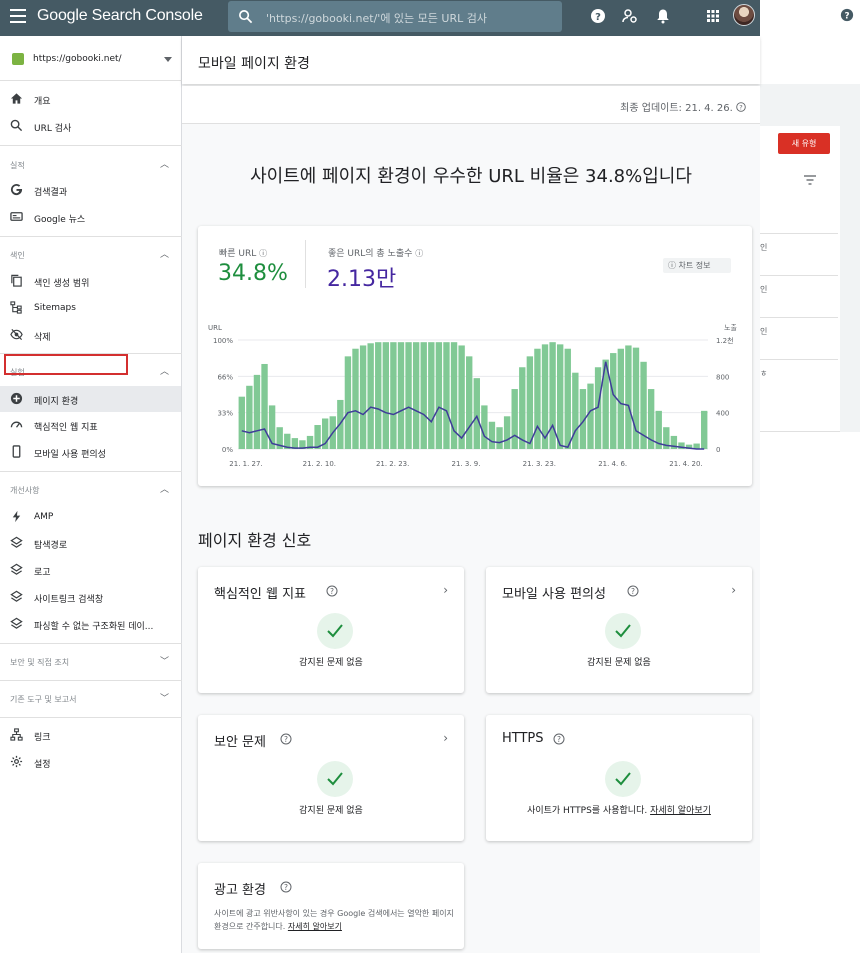 This screenshot has width=860, height=953. Describe the element at coordinates (90, 308) in the screenshot. I see `sidebar-item-sitemaps: Sitemaps` at that location.